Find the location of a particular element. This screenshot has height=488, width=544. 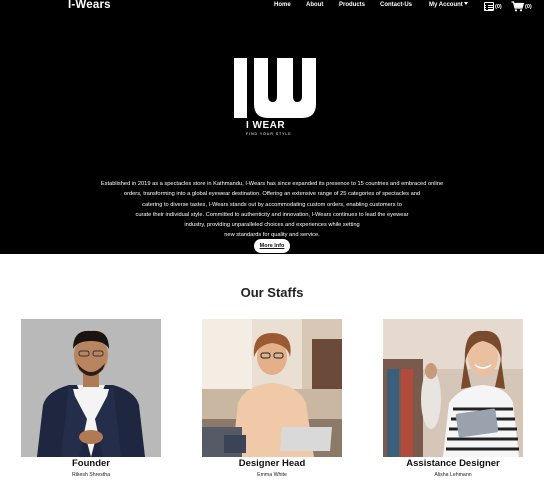

chevron-down-icon is located at coordinates (465, 3).